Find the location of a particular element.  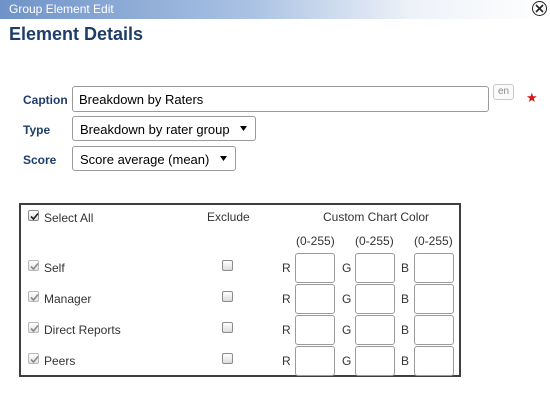

type-label: Type is located at coordinates (37, 130).